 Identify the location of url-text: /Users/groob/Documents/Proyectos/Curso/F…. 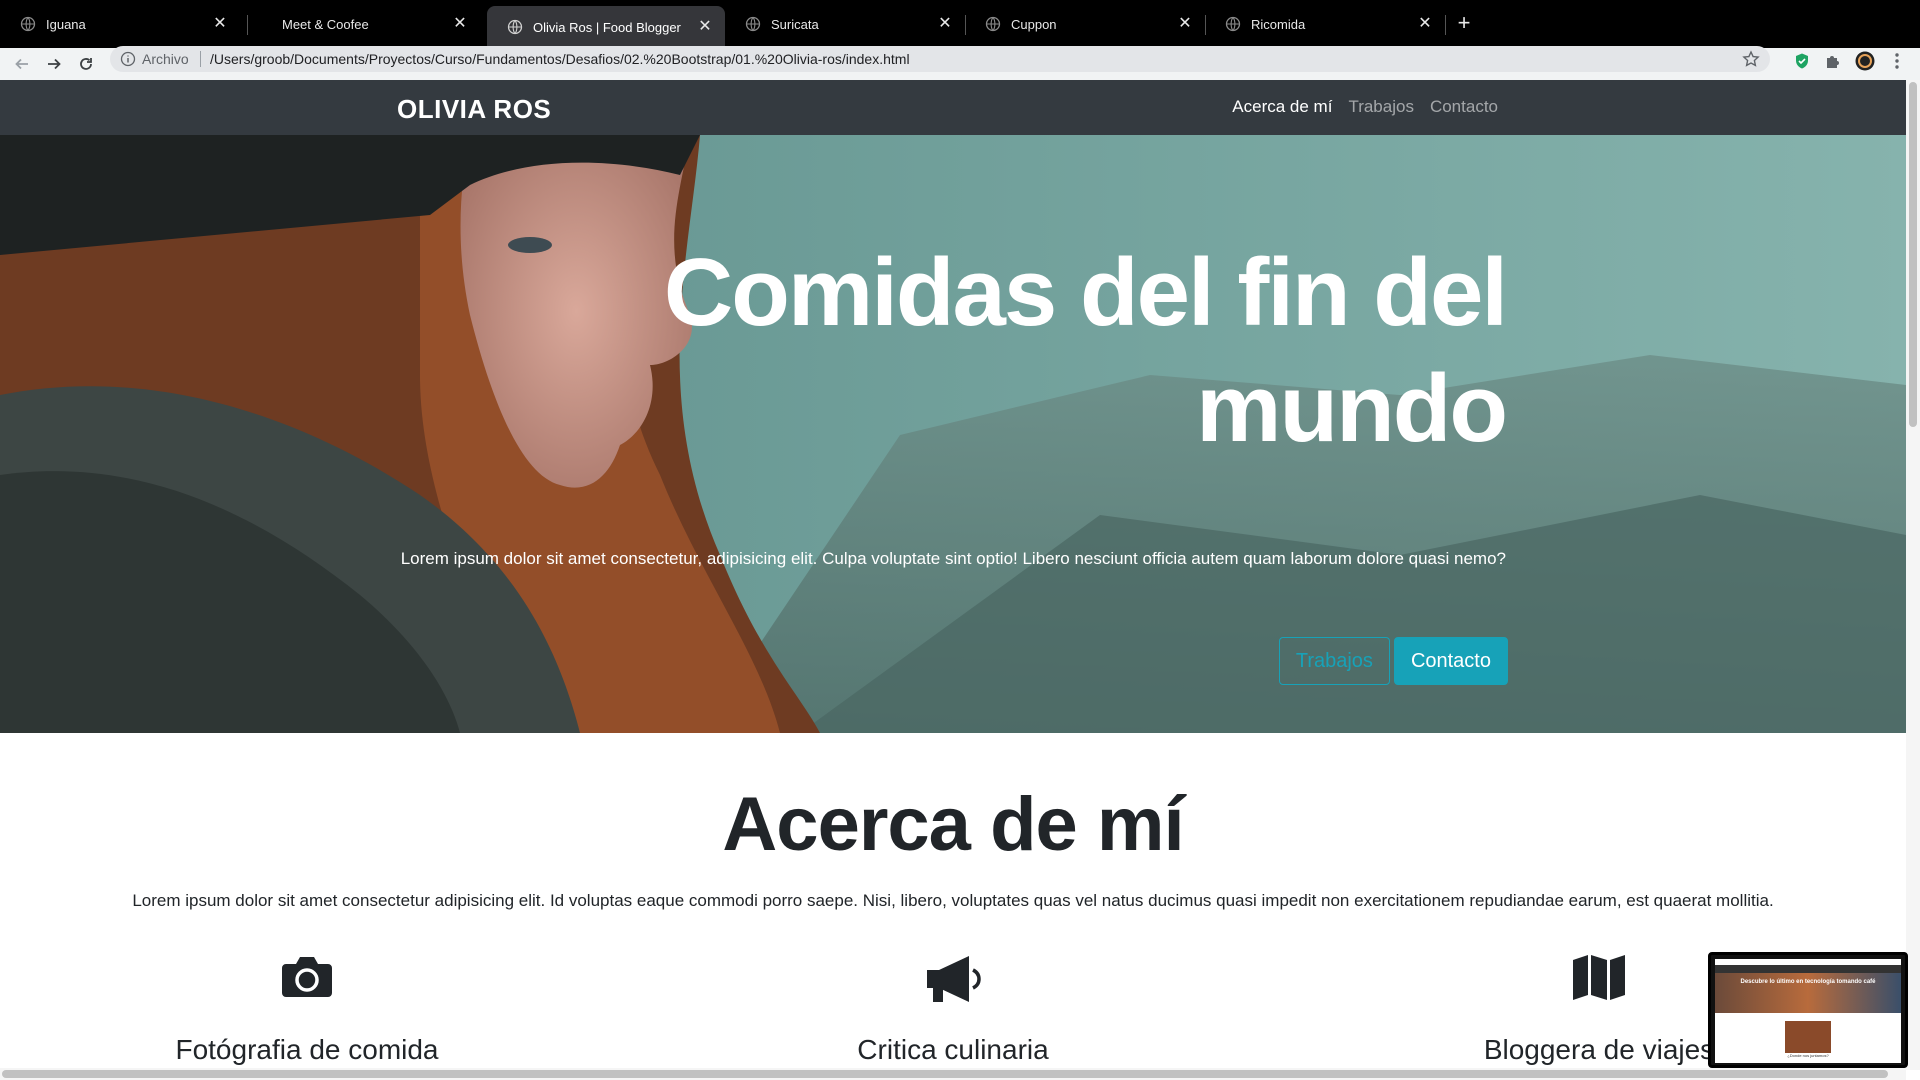
(560, 59).